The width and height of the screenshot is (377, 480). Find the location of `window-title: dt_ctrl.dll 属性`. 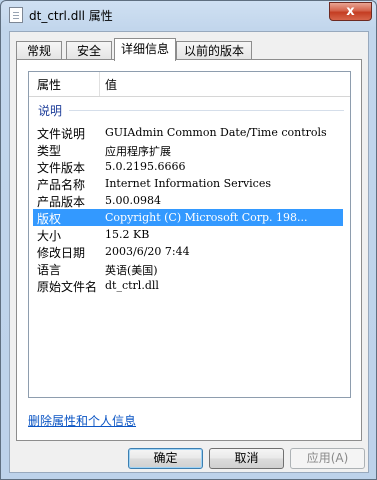

window-title: dt_ctrl.dll 属性 is located at coordinates (71, 16).